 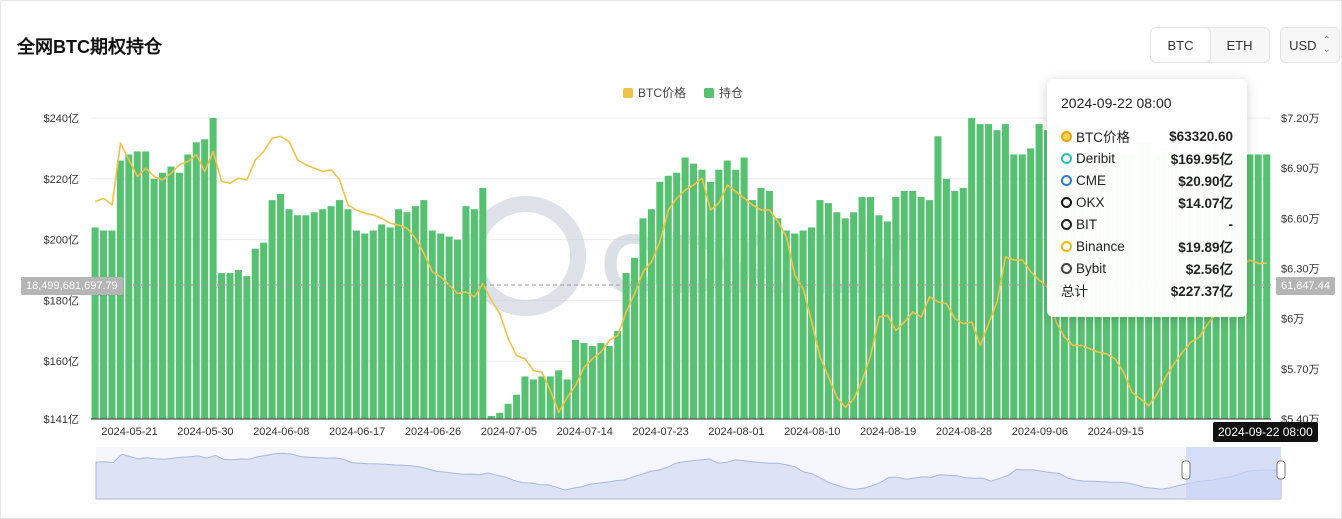 What do you see at coordinates (1292, 320) in the screenshot?
I see `y-right-tick-label: $6万` at bounding box center [1292, 320].